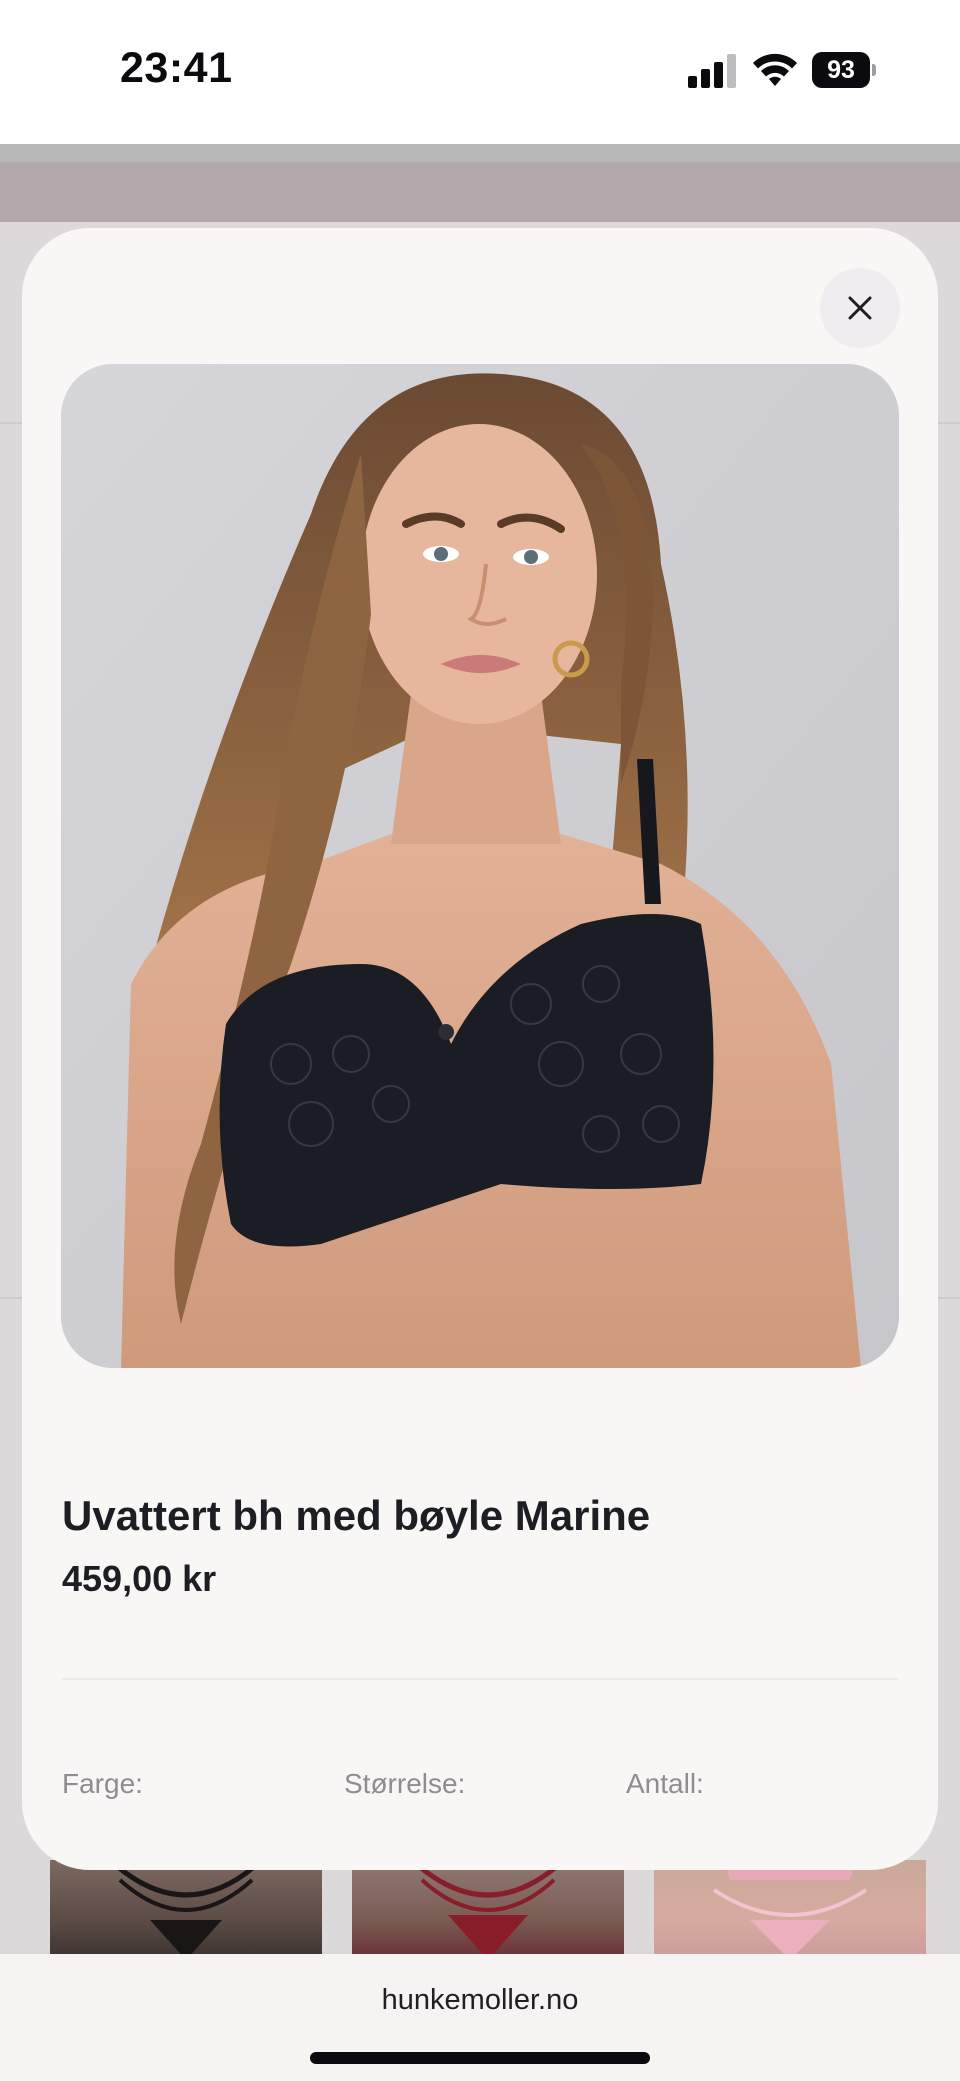  Describe the element at coordinates (841, 70) in the screenshot. I see `battery-level: 93` at that location.